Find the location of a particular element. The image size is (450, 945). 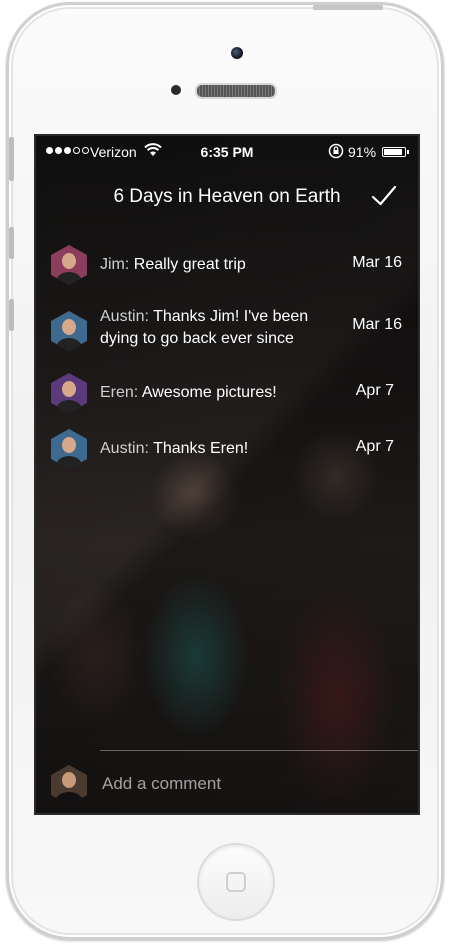

composer-divider is located at coordinates (259, 750).